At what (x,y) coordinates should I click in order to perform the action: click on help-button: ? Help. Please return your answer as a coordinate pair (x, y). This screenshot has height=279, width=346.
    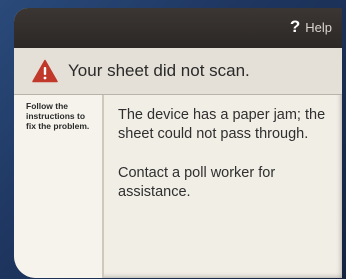
    Looking at the image, I should click on (311, 27).